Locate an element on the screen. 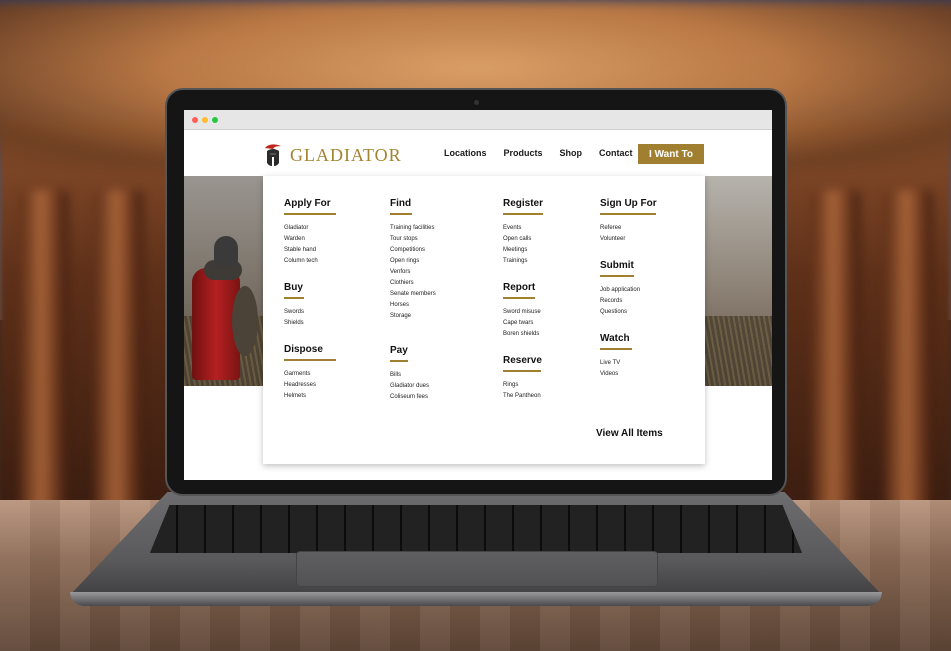 The height and width of the screenshot is (651, 951). menu-group-title: Dispose is located at coordinates (303, 349).